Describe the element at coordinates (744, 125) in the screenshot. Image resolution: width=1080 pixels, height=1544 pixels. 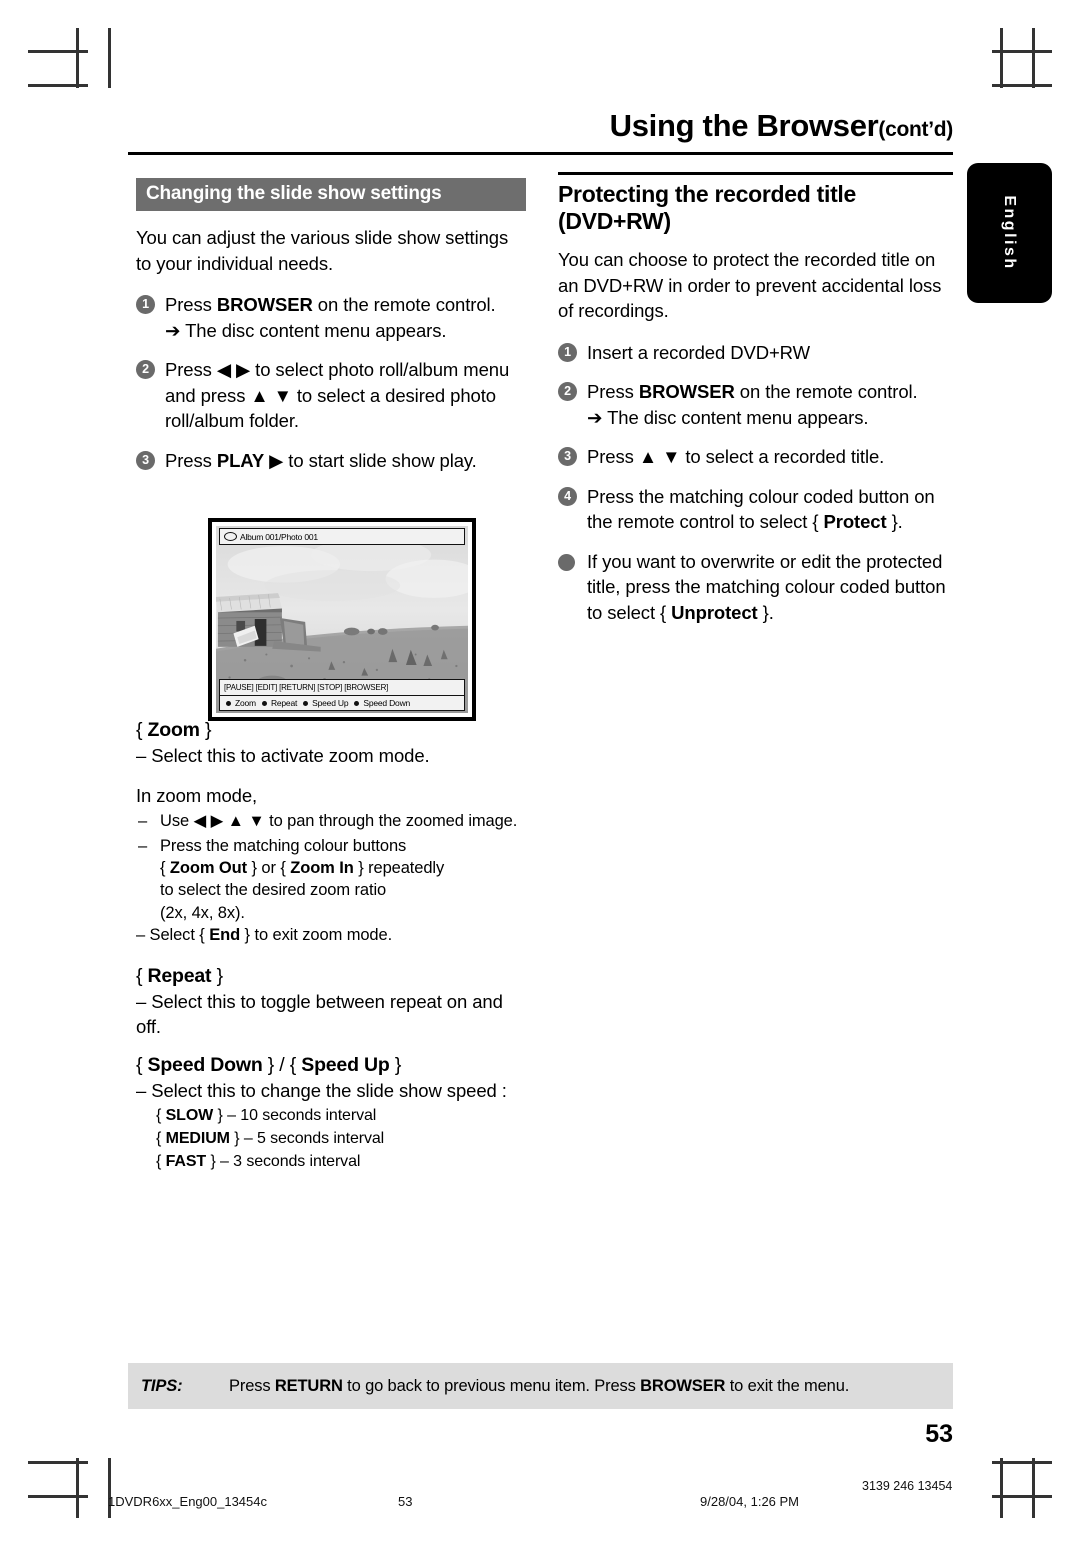
I see `page-title-main: Using the Browser` at that location.